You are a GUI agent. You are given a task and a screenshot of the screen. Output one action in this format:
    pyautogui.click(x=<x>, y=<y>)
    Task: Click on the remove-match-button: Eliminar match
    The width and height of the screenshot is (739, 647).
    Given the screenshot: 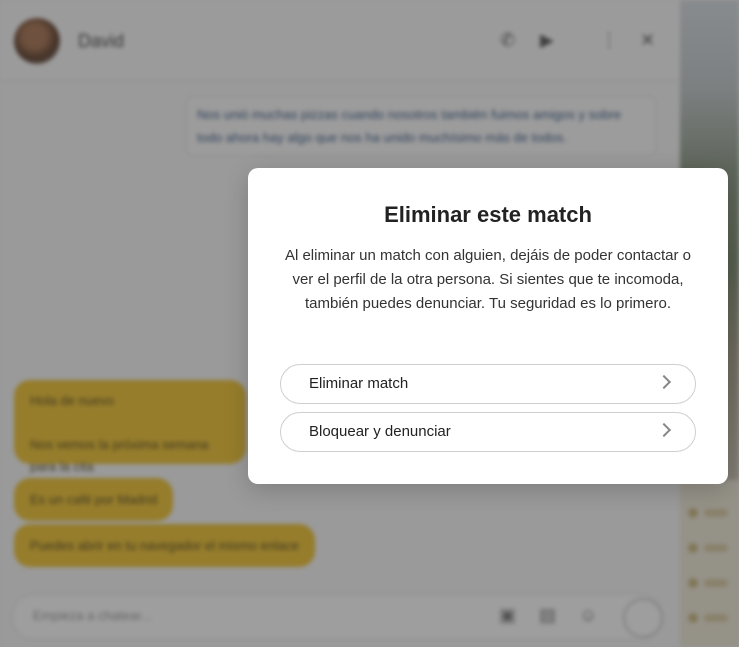 What is the action you would take?
    pyautogui.click(x=488, y=384)
    